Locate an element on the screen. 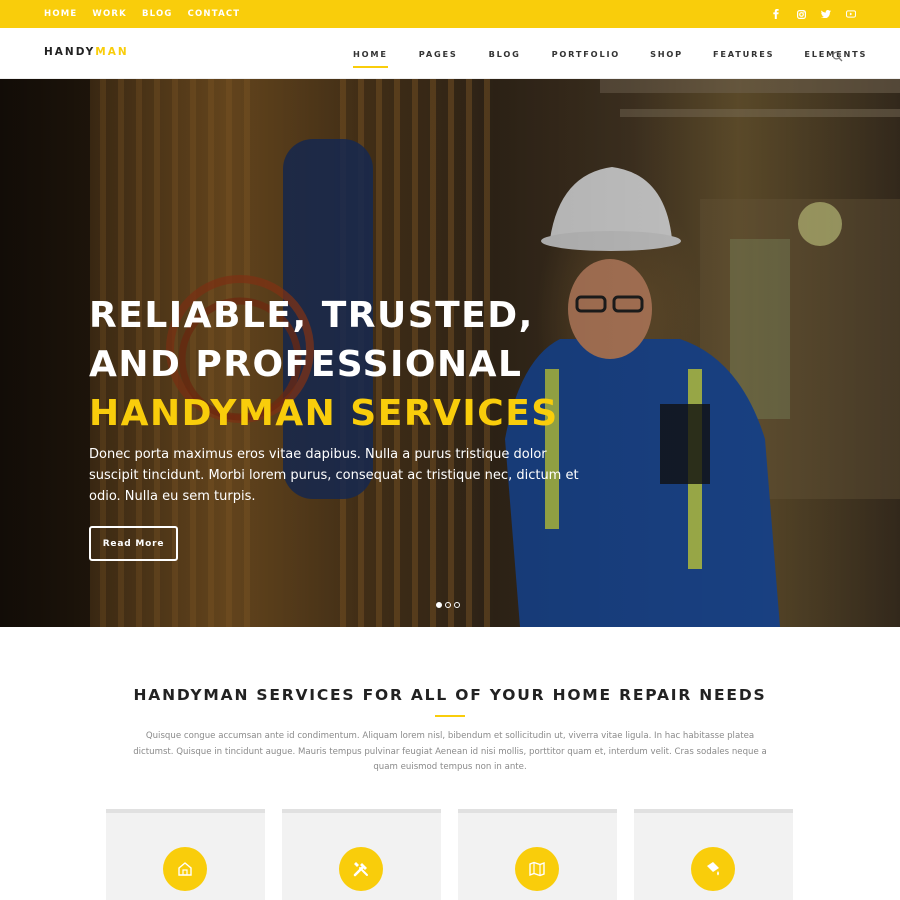 This screenshot has width=900, height=900. read-more-button: Read More is located at coordinates (133, 543).